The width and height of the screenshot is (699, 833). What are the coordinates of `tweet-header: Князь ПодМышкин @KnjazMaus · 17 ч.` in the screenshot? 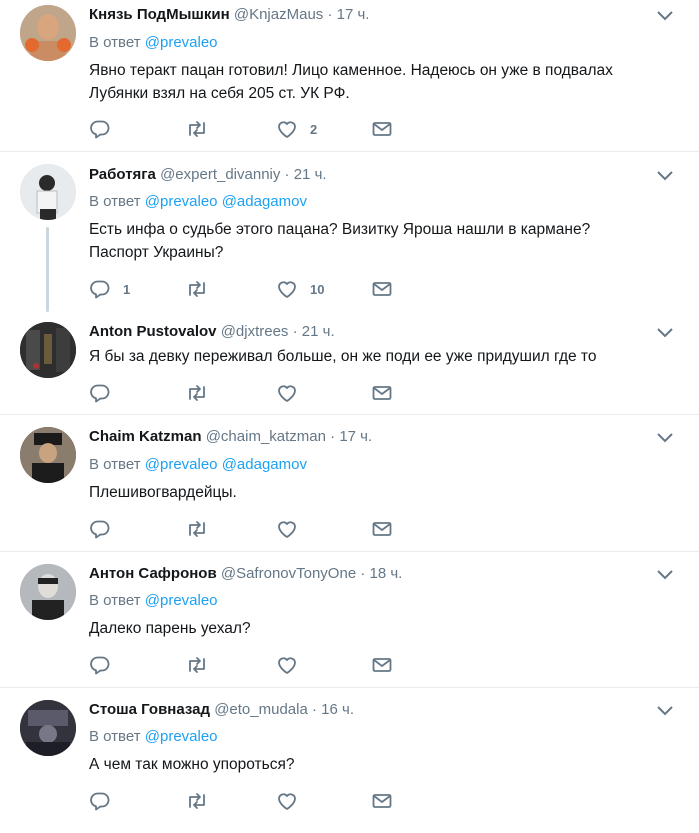 It's located at (229, 14).